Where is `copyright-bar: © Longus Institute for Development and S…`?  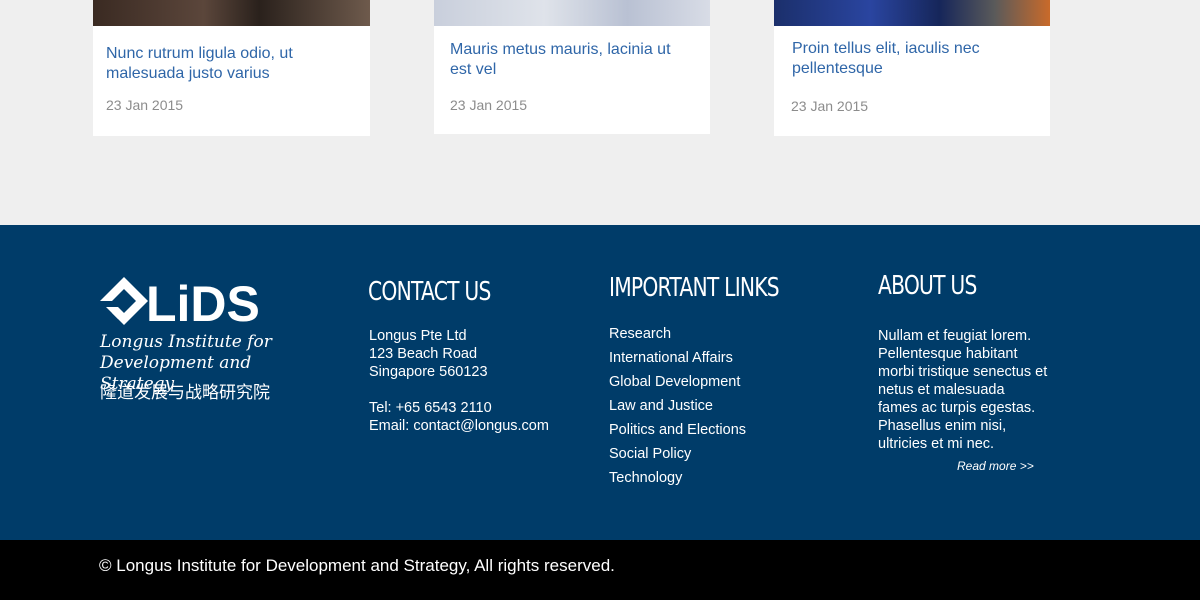
copyright-bar: © Longus Institute for Development and S… is located at coordinates (600, 570).